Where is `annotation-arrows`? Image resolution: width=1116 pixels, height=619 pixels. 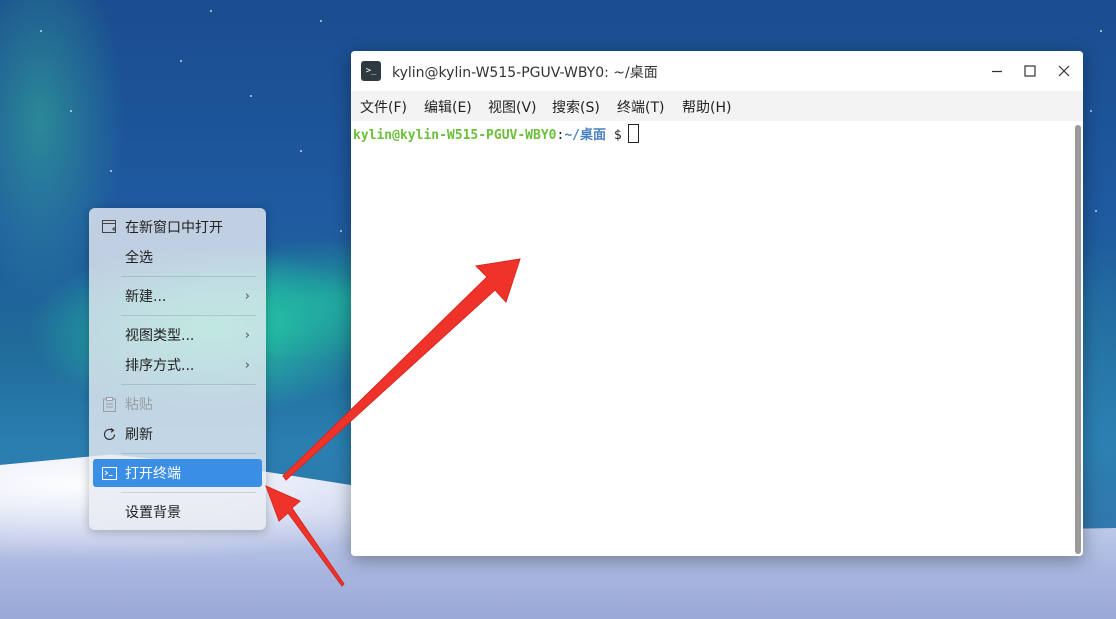
annotation-arrows is located at coordinates (393, 422).